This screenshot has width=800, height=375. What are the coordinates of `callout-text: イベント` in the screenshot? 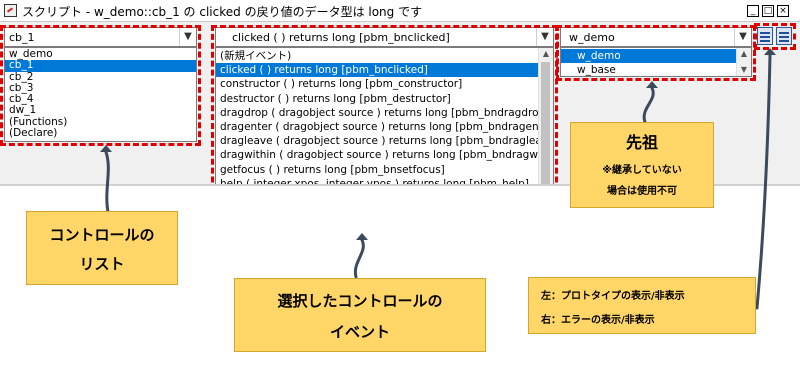 It's located at (359, 332).